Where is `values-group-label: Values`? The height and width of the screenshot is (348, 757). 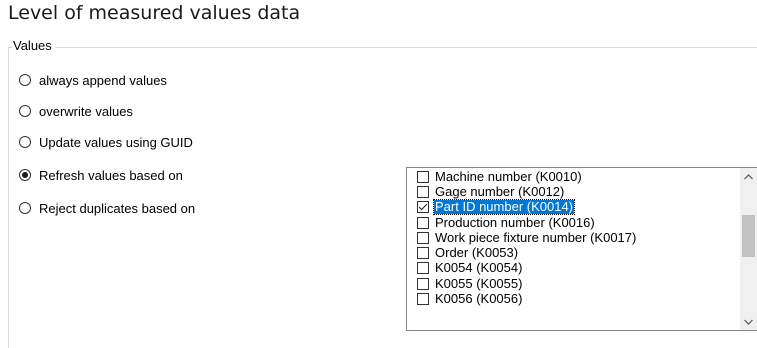
values-group-label: Values is located at coordinates (33, 46).